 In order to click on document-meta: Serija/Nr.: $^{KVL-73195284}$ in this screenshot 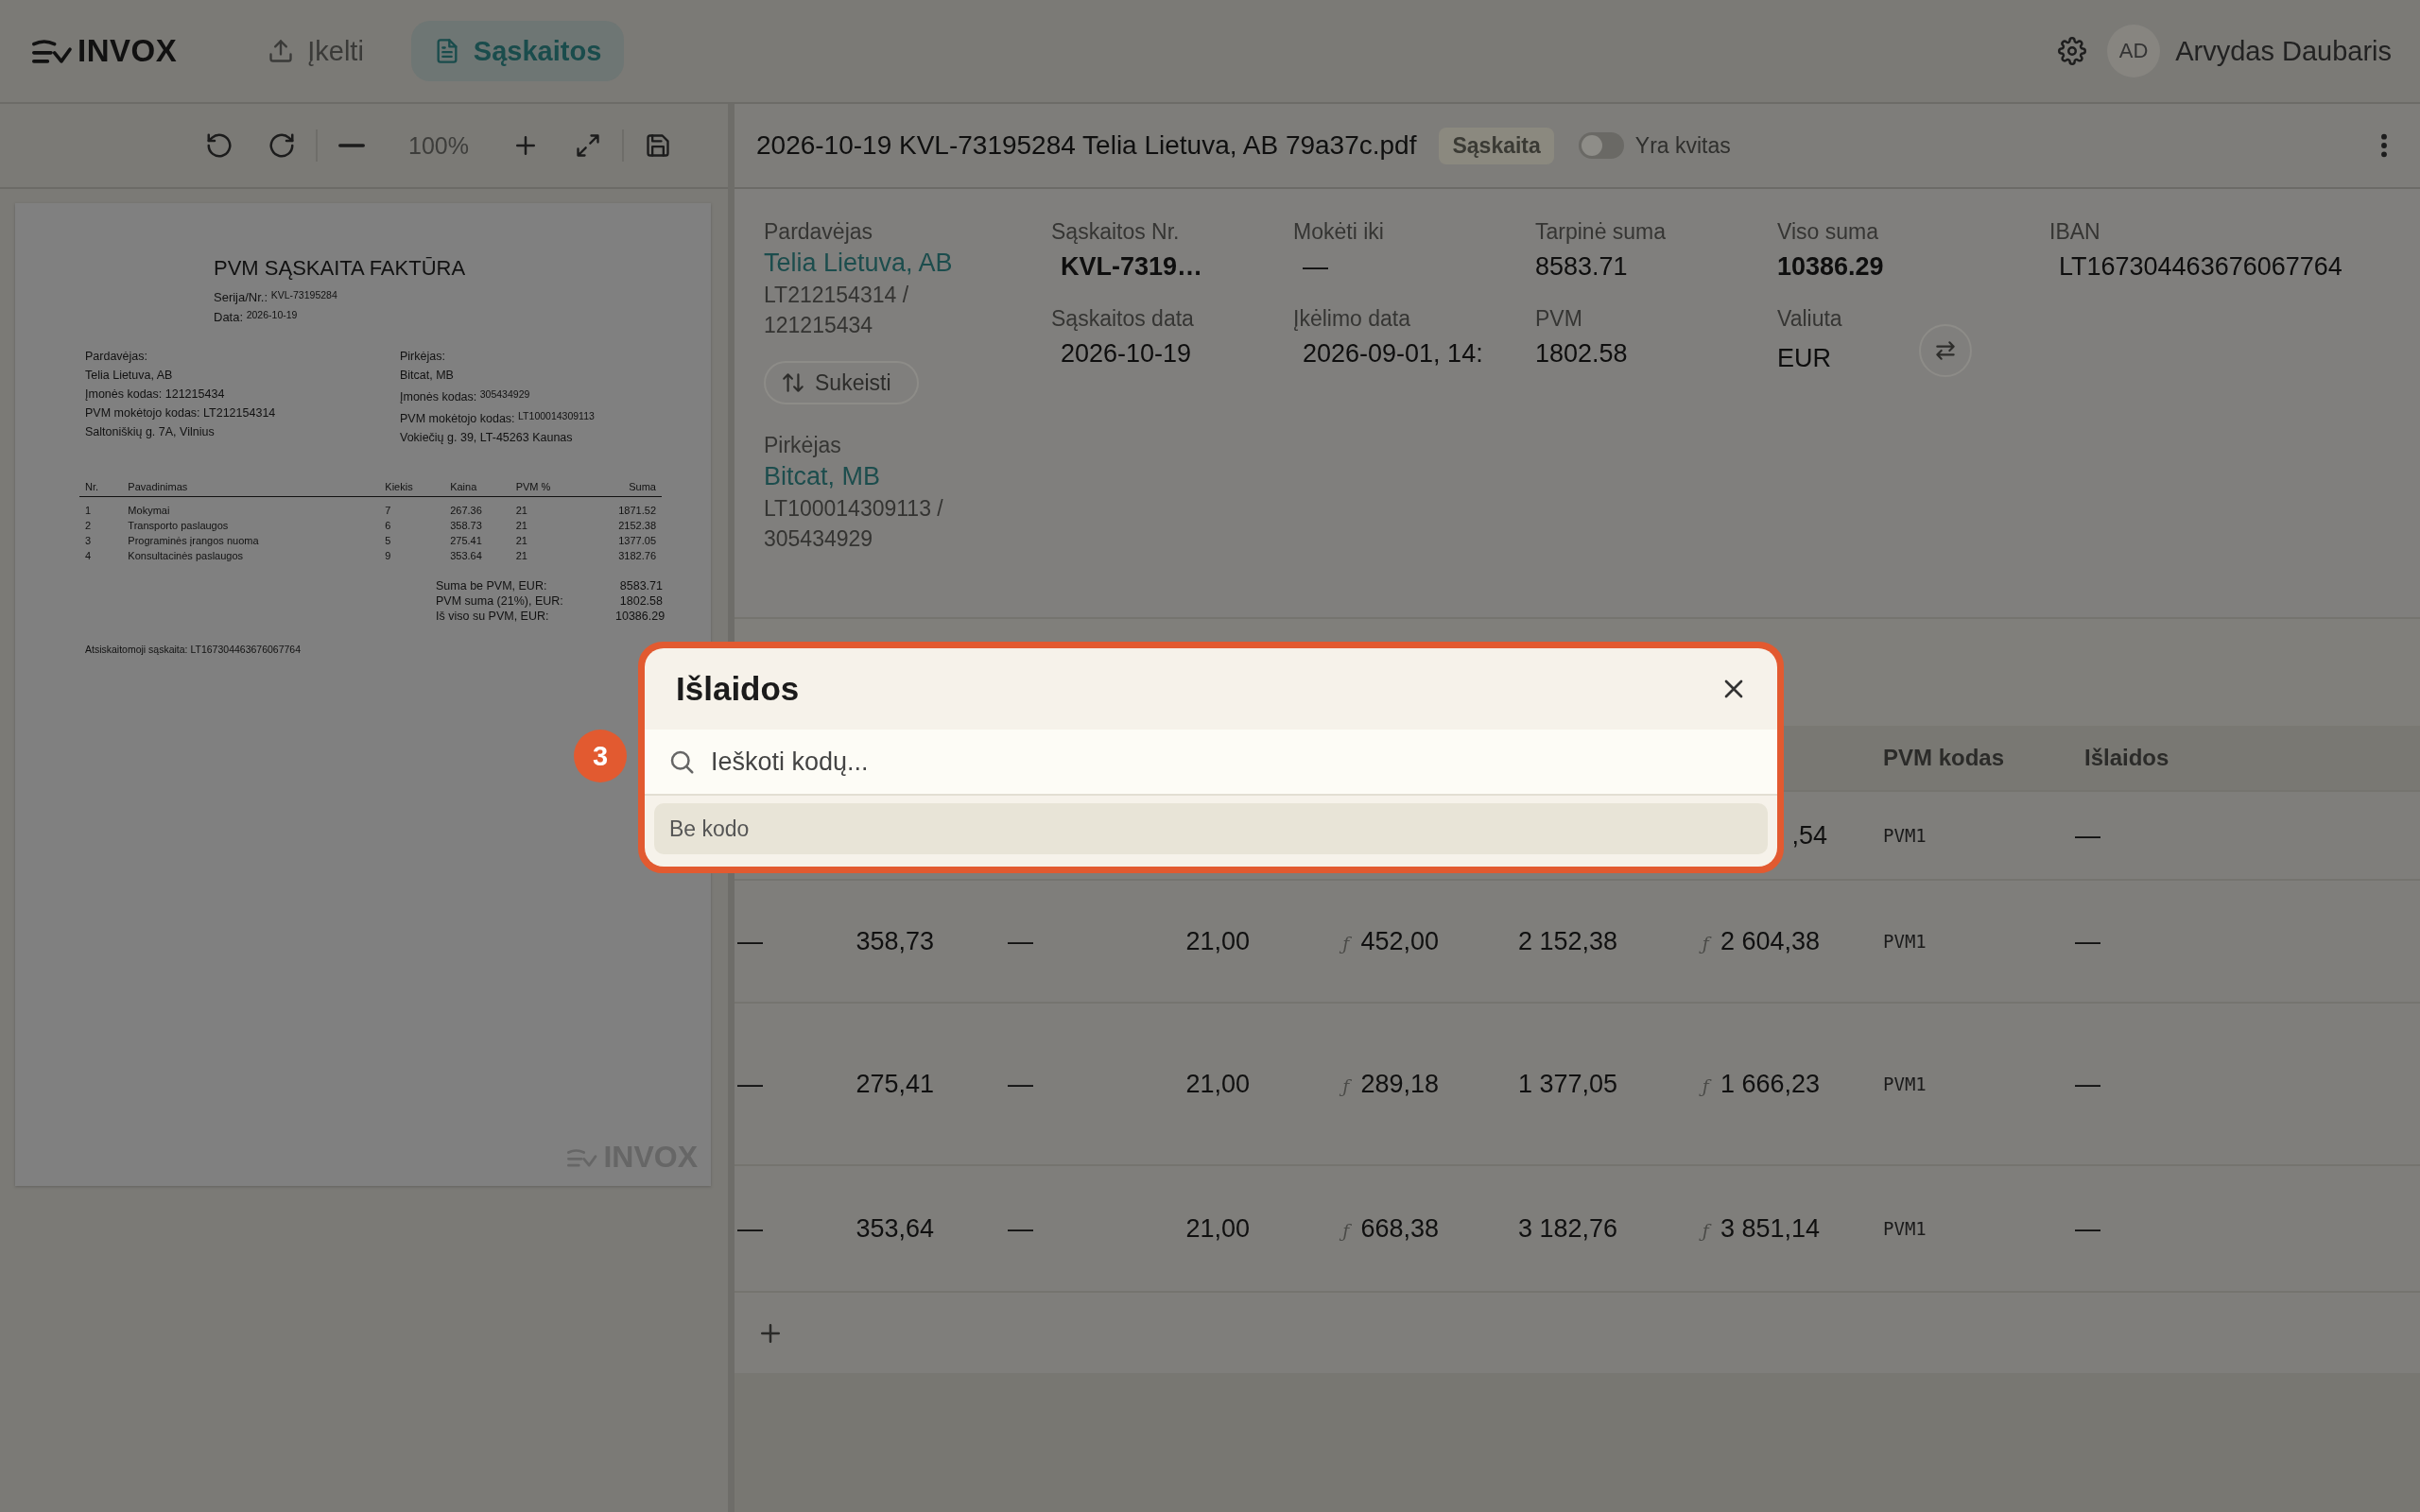, I will do `click(276, 297)`.